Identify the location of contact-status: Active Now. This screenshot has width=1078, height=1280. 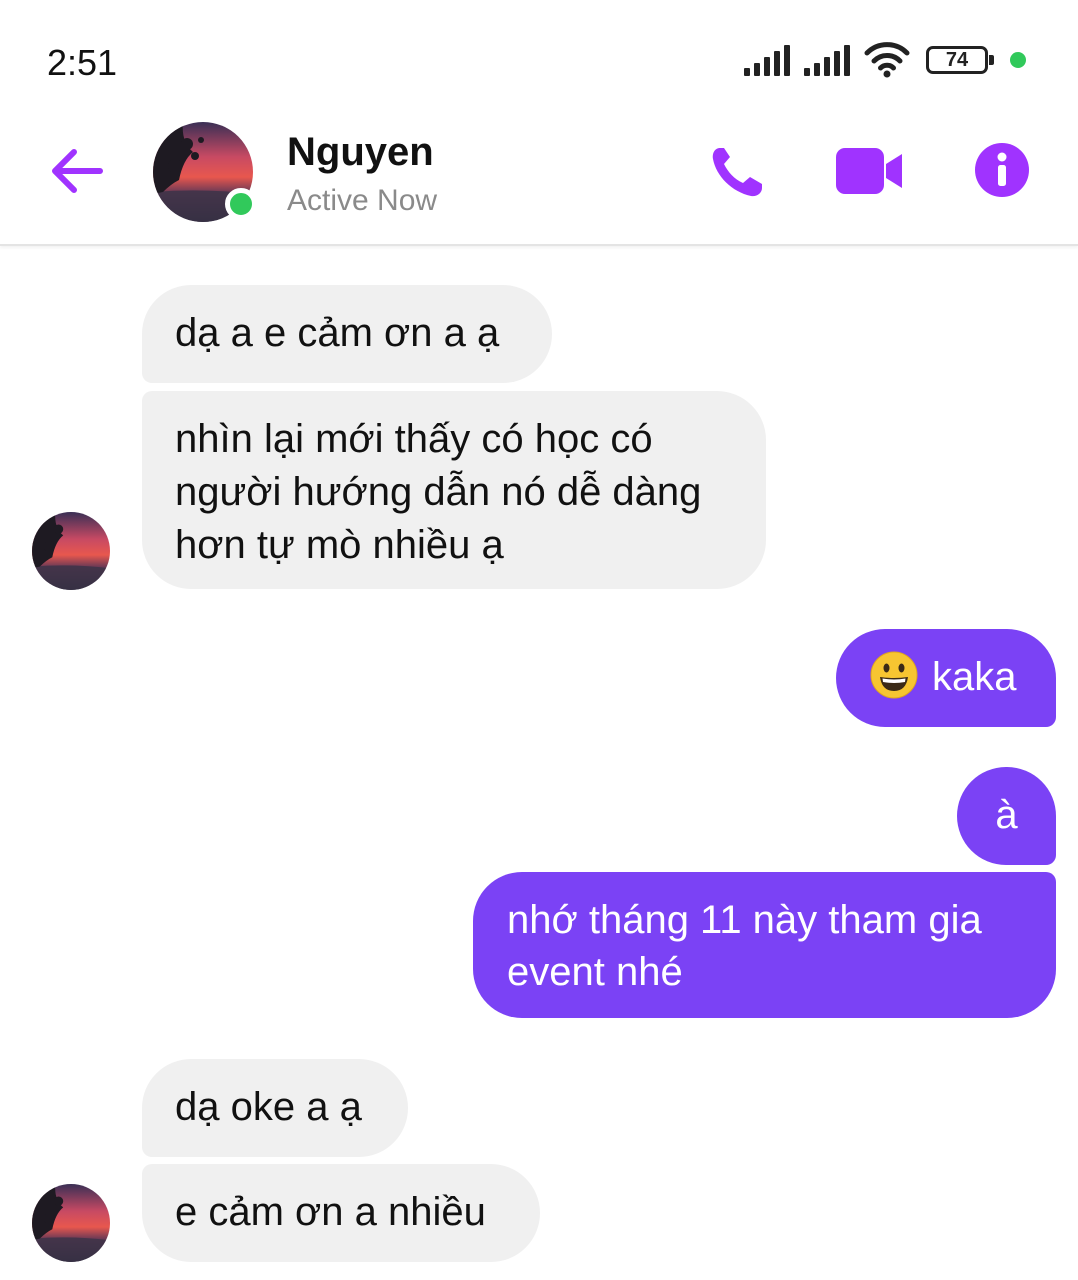
(362, 200).